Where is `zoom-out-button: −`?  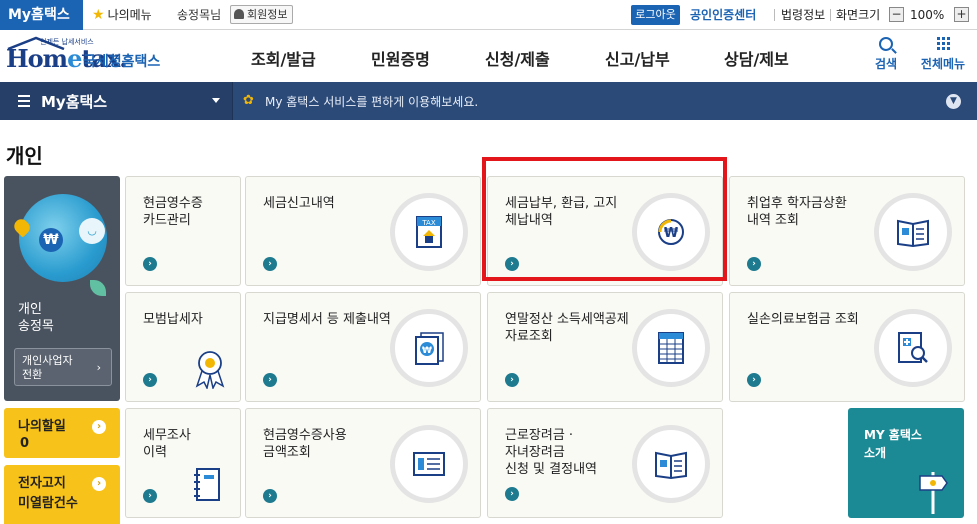
zoom-out-button: − is located at coordinates (896, 14).